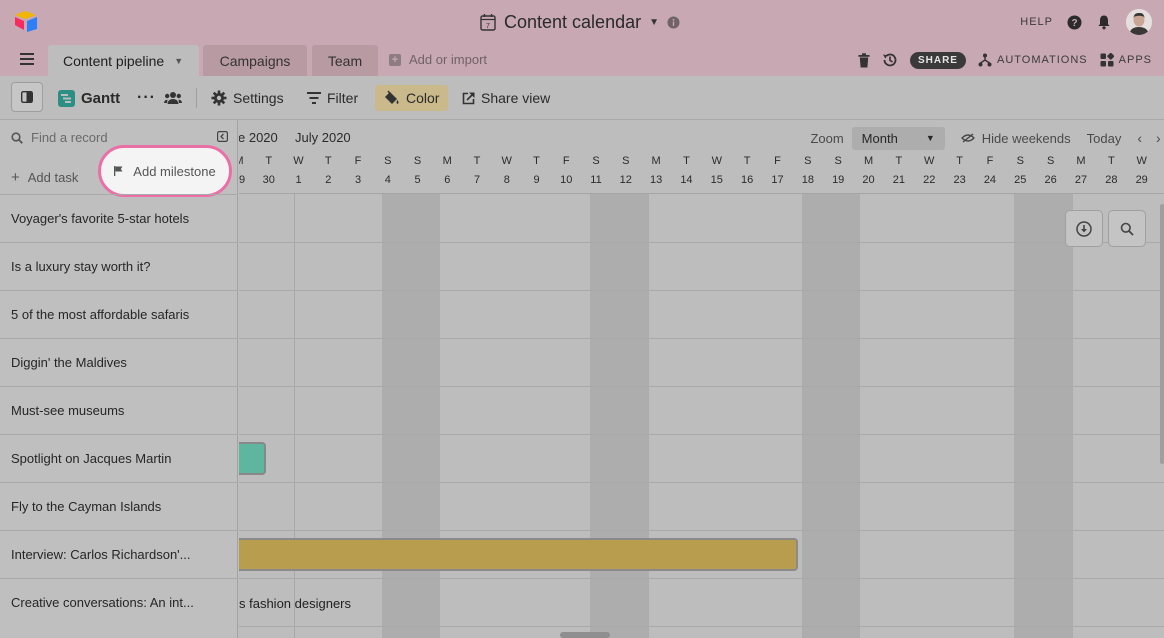  Describe the element at coordinates (1042, 60) in the screenshot. I see `automations-label: AUTOMATIONS` at that location.